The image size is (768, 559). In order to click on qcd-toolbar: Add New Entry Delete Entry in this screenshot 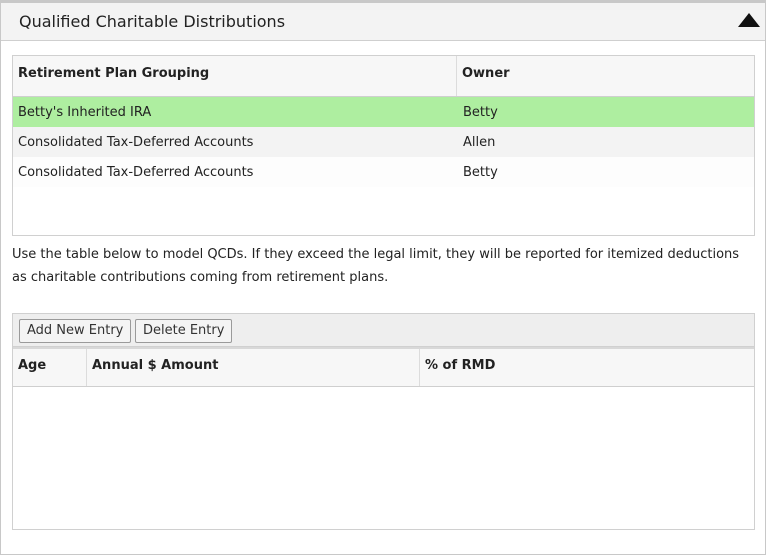, I will do `click(383, 330)`.